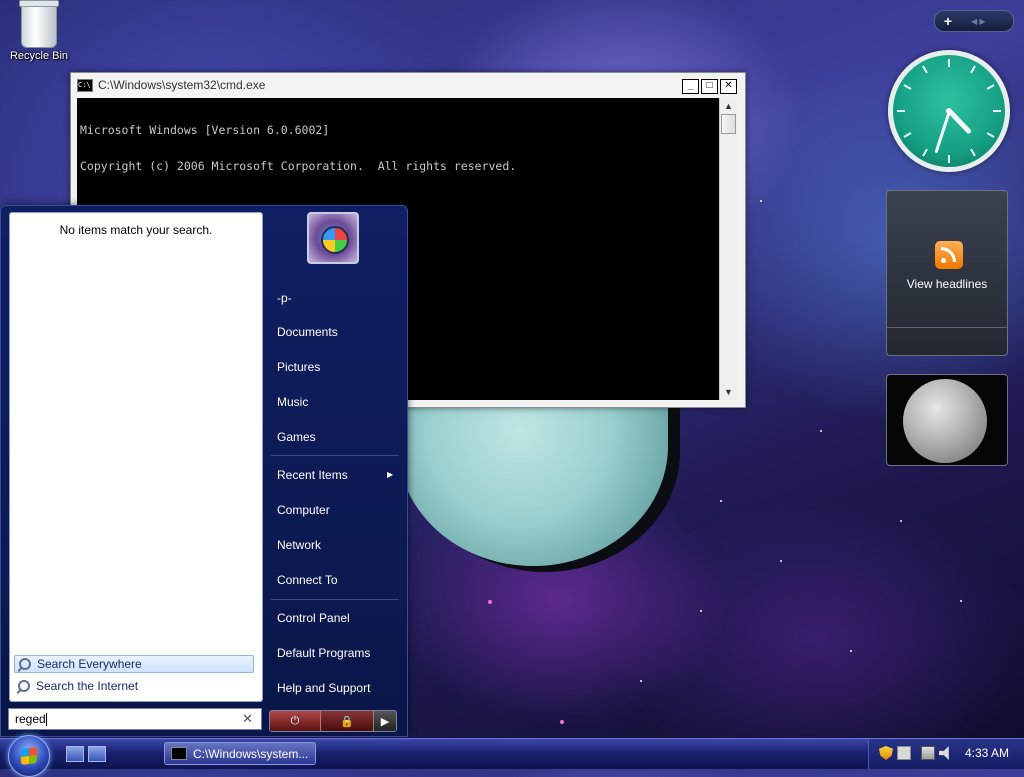 The height and width of the screenshot is (777, 1024). Describe the element at coordinates (205, 130) in the screenshot. I see `console-line: Microsoft Windows [Version 6.0.6002]` at that location.